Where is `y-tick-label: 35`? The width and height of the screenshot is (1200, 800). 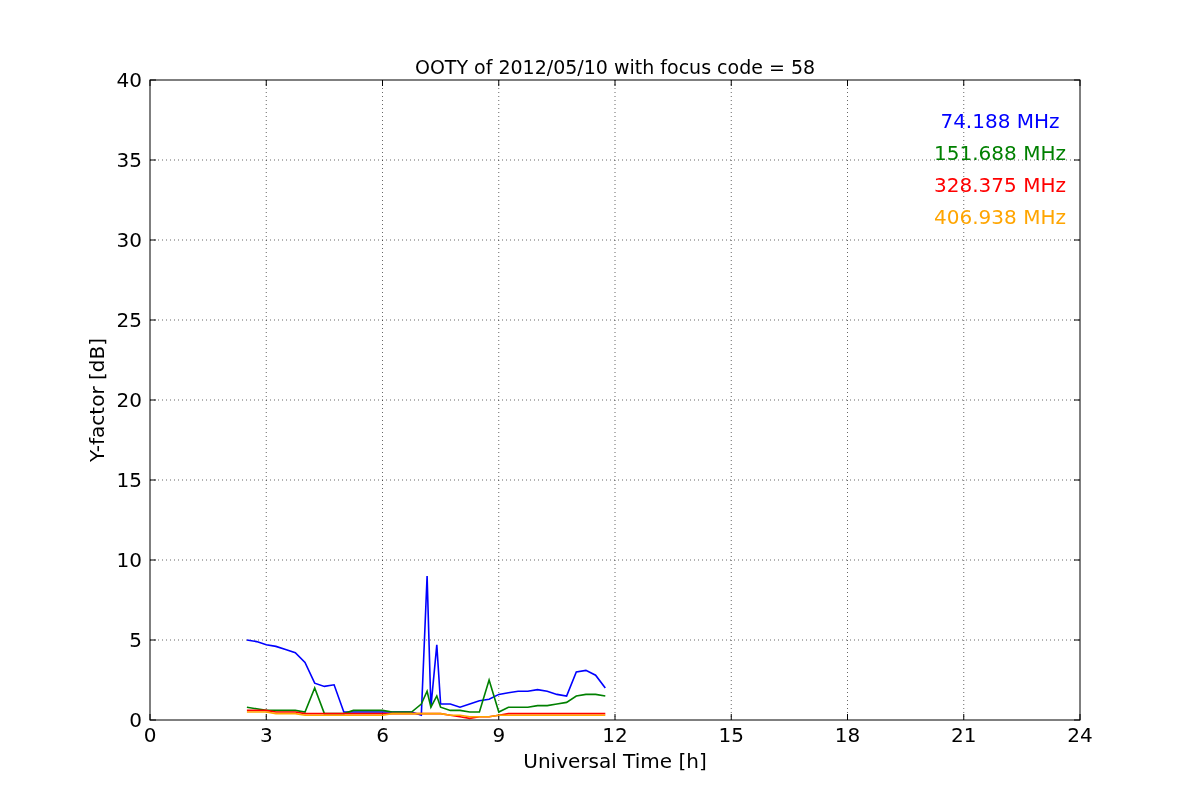
y-tick-label: 35 is located at coordinates (129, 160).